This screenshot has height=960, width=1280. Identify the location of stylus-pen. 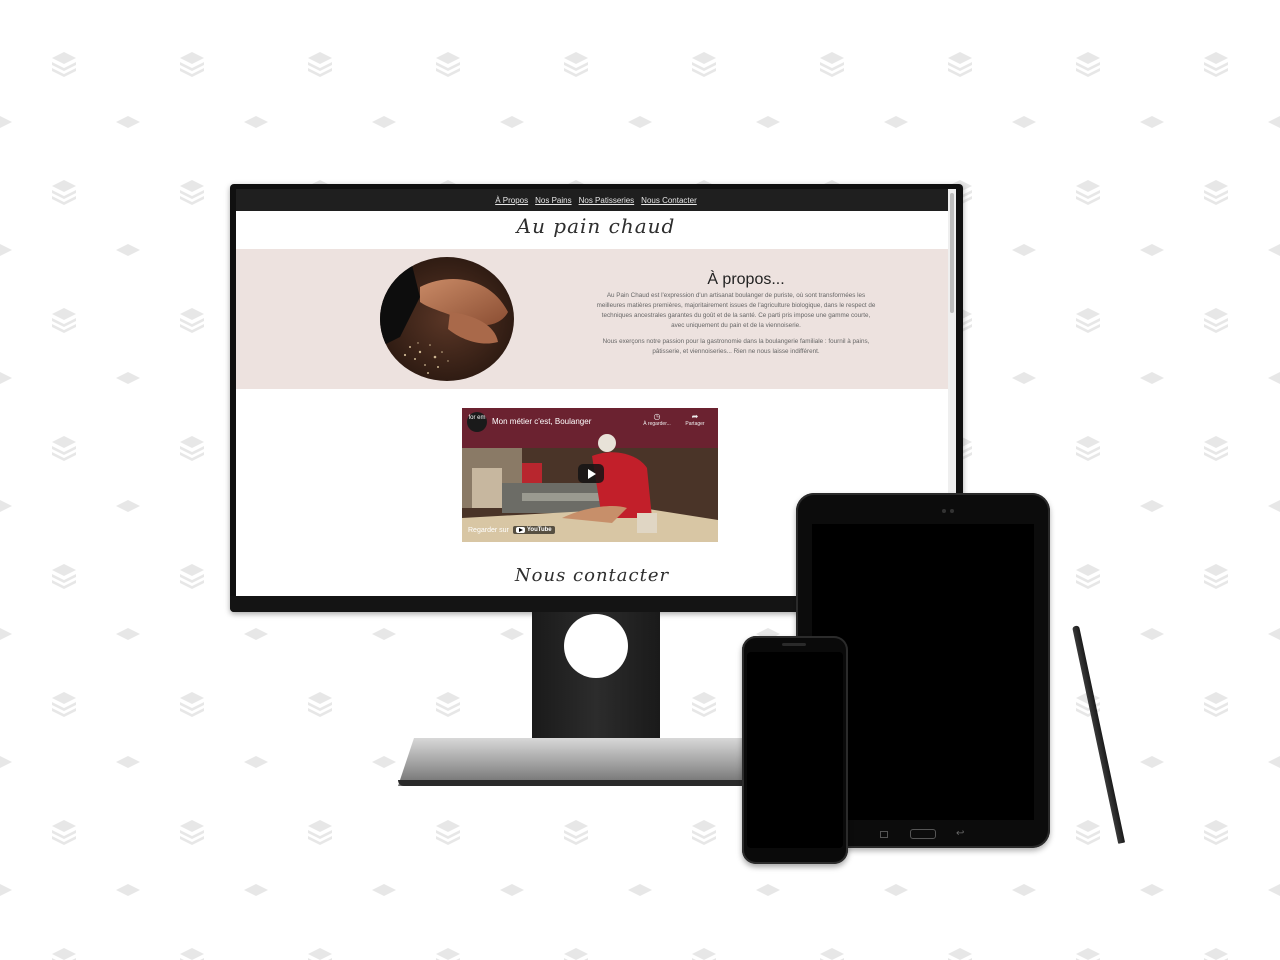
(1099, 734).